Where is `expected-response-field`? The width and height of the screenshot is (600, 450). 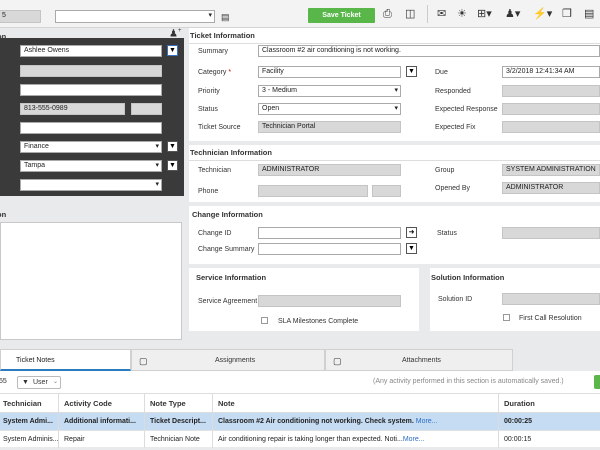 expected-response-field is located at coordinates (551, 109).